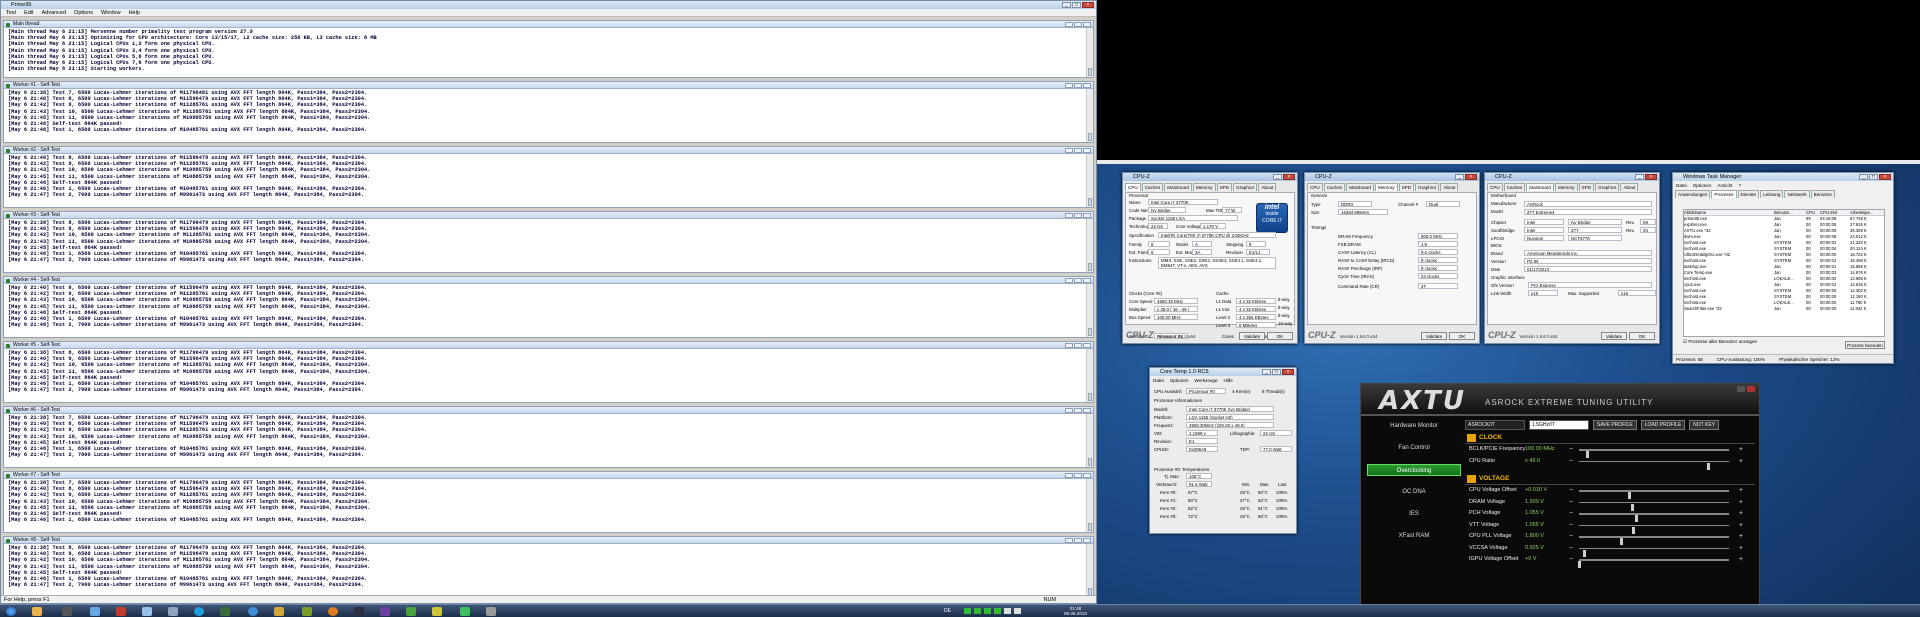  Describe the element at coordinates (1772, 194) in the screenshot. I see `tab-performance: Leistung` at that location.